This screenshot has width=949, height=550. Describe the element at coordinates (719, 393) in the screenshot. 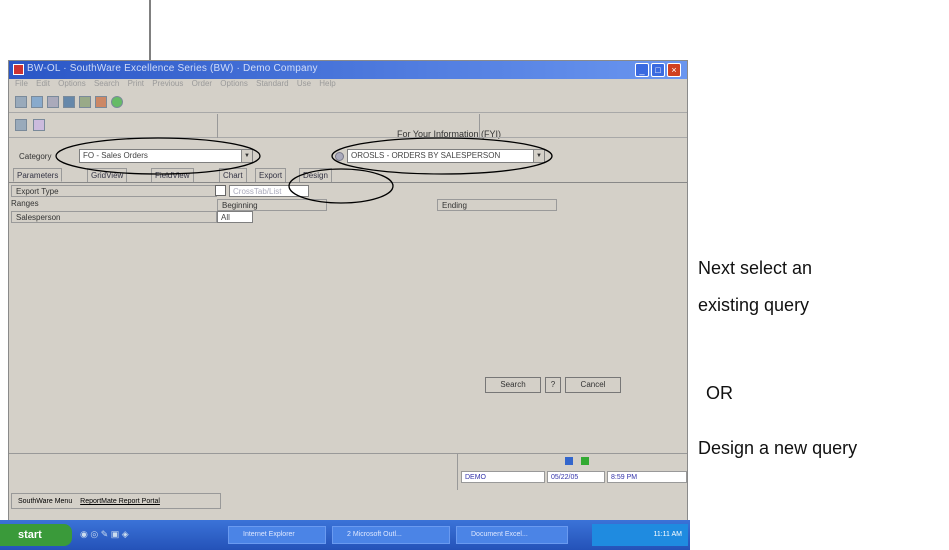

I see `annotation-or: OR` at that location.